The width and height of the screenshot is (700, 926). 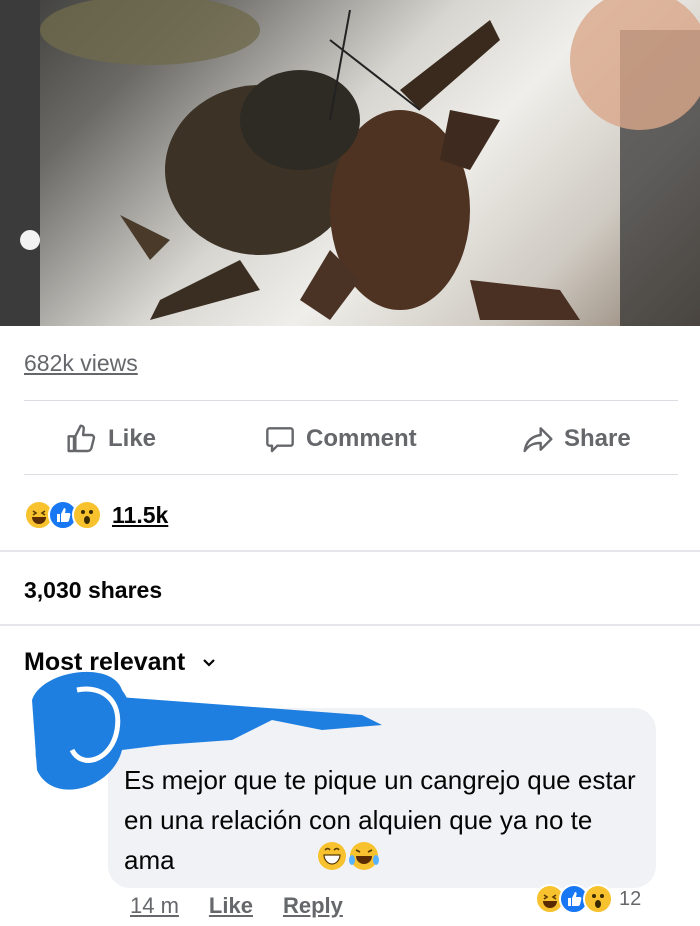 What do you see at coordinates (361, 438) in the screenshot?
I see `comment-label: Comment` at bounding box center [361, 438].